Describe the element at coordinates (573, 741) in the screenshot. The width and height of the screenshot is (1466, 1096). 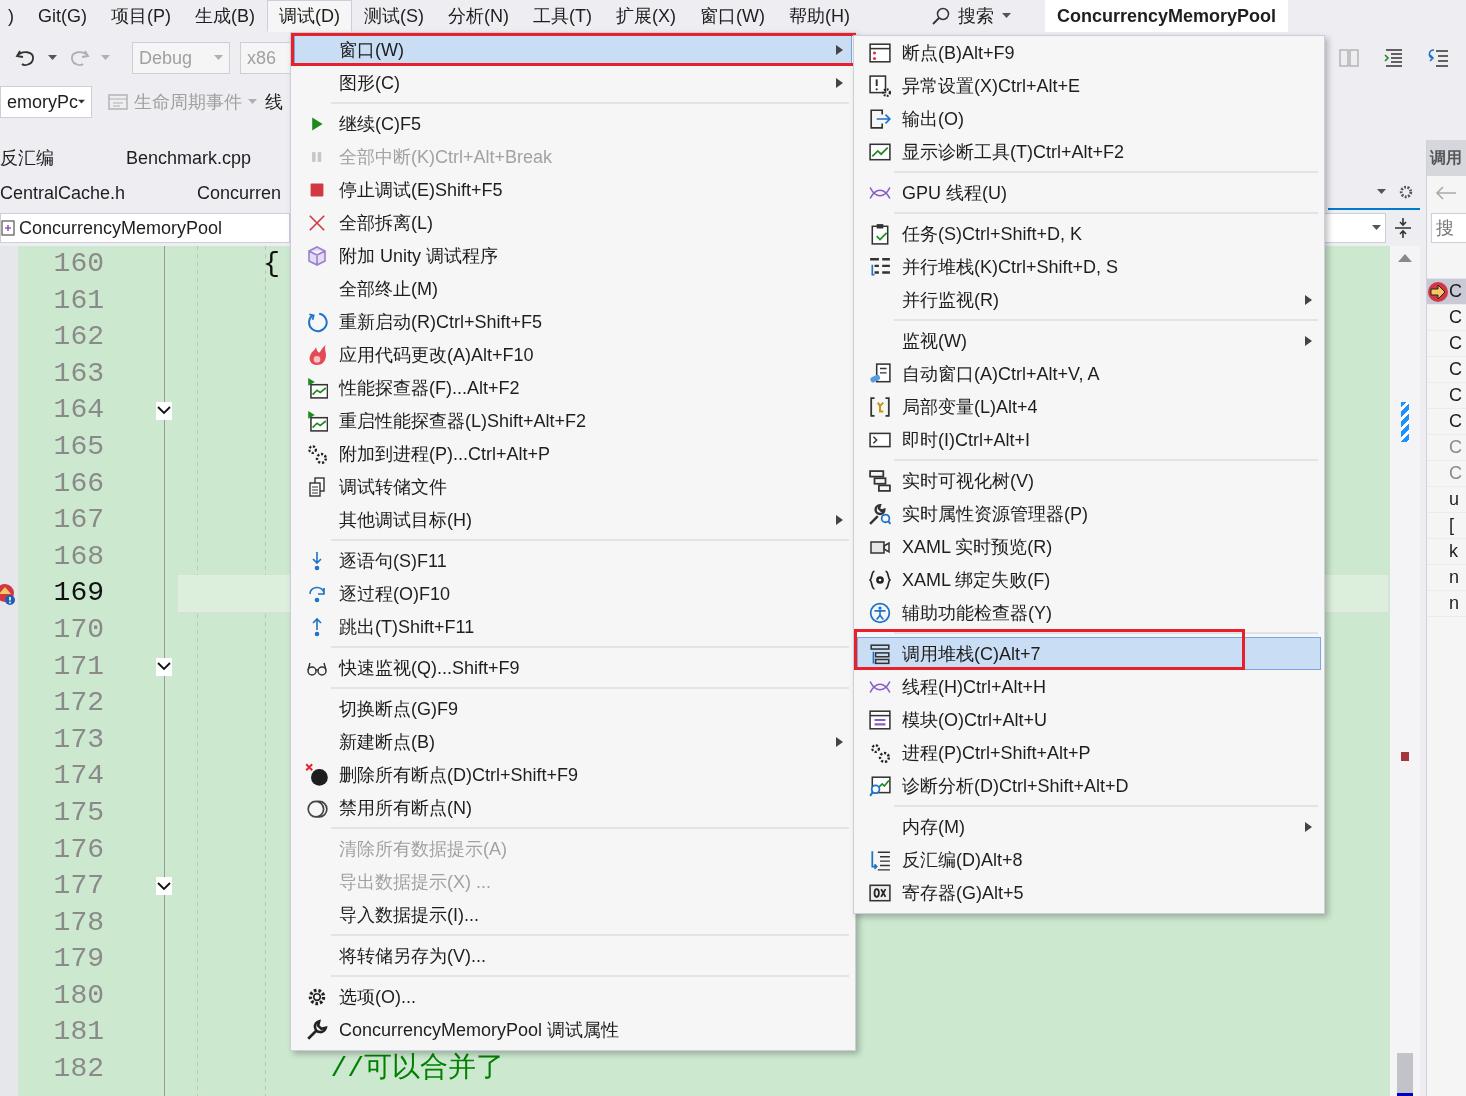
I see `menu-item: 新建断点(B)` at that location.